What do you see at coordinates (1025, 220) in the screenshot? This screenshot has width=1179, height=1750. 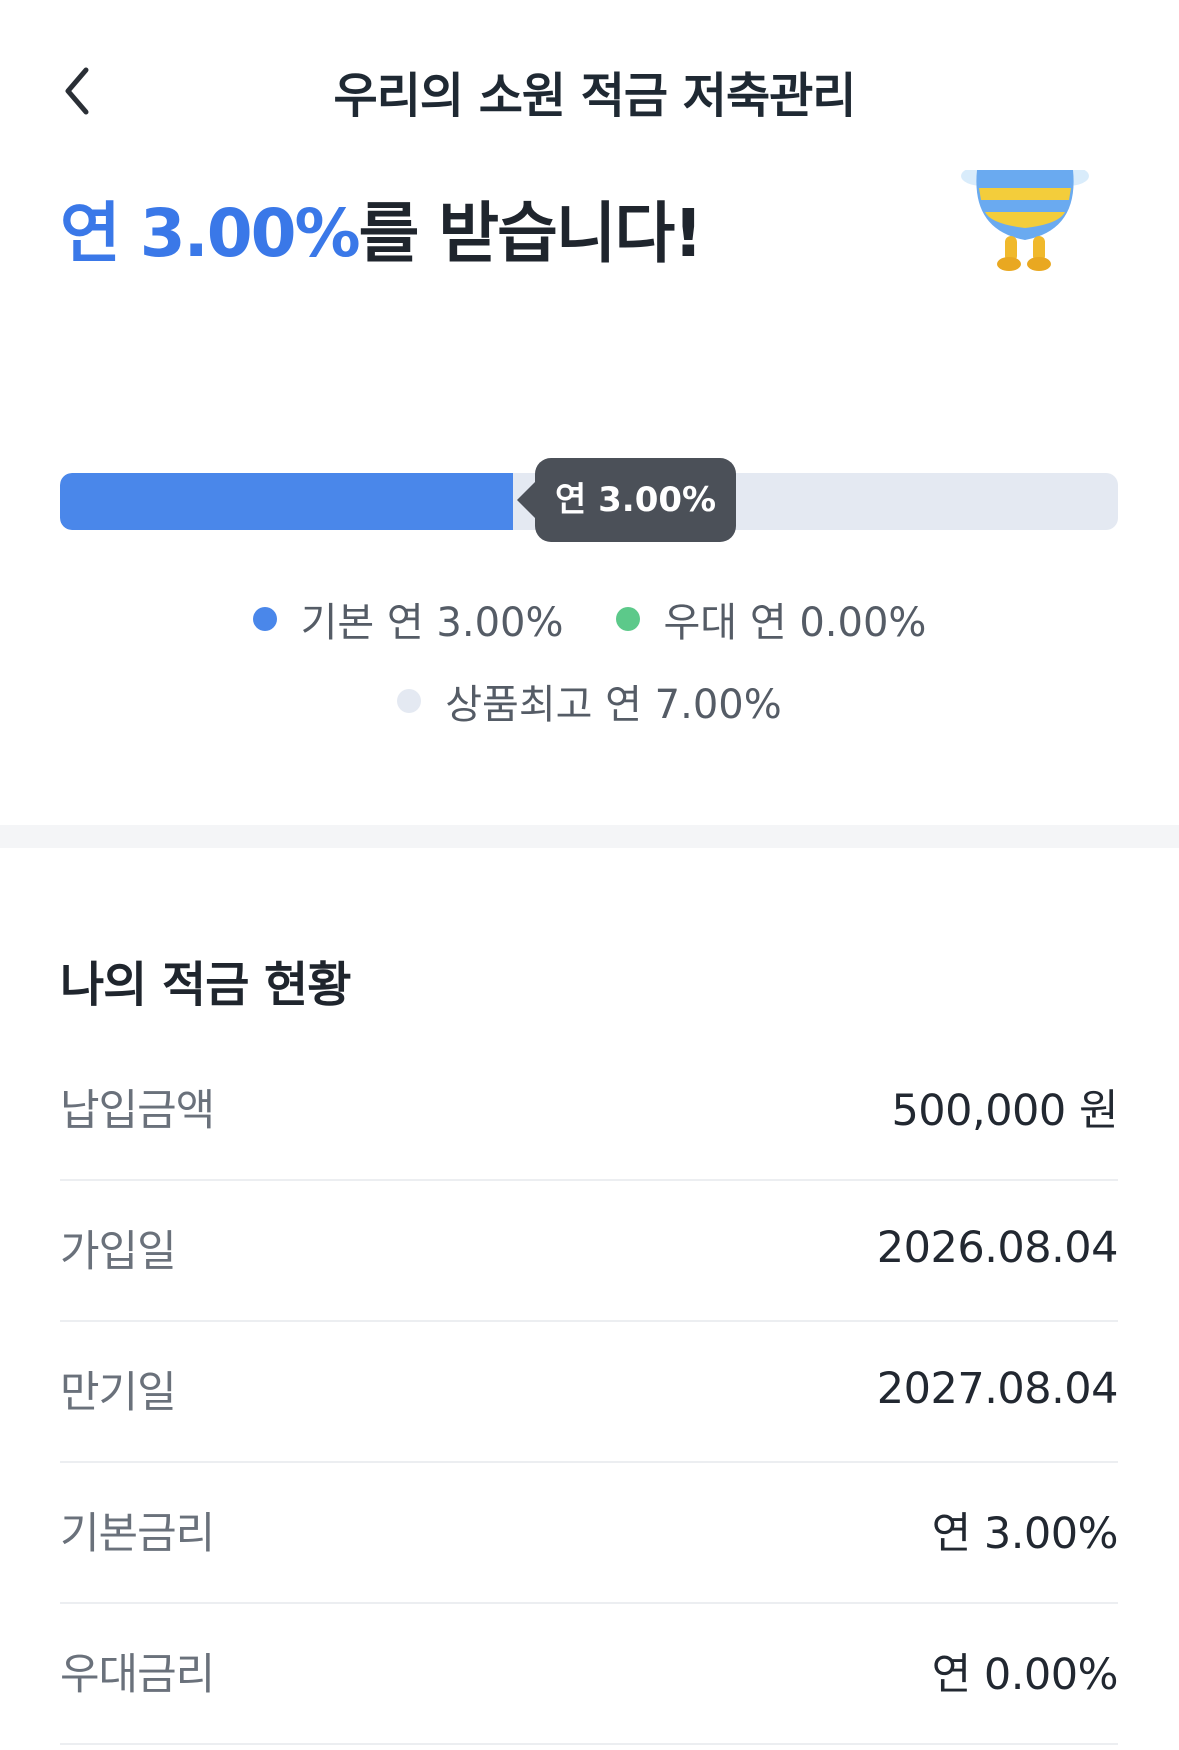 I see `bee-mascot-icon` at bounding box center [1025, 220].